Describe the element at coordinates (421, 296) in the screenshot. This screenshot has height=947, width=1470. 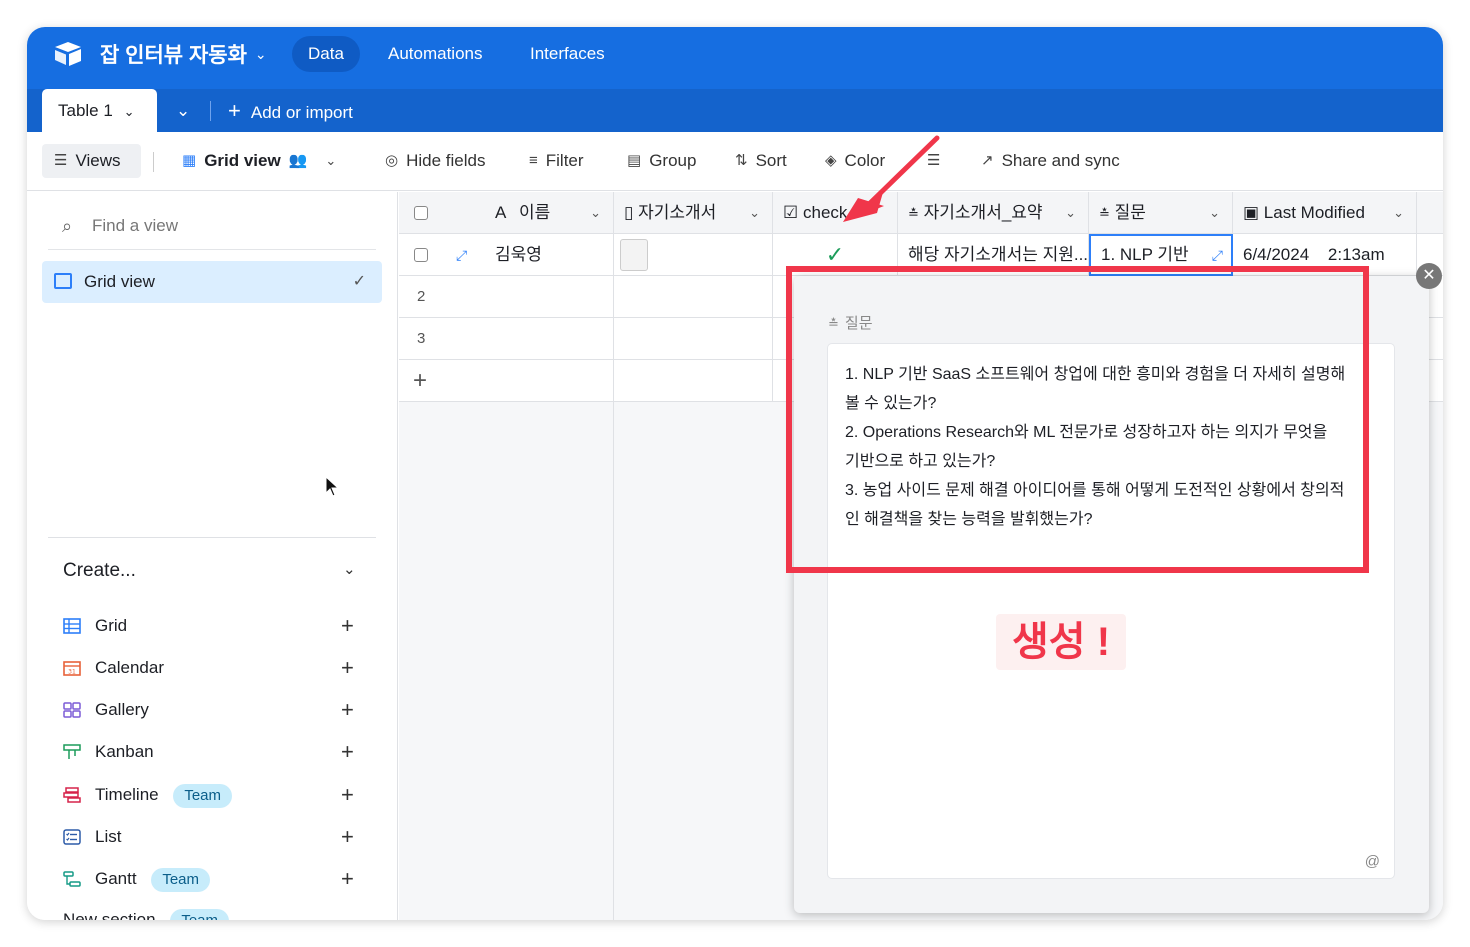
I see `row-number: 2` at that location.